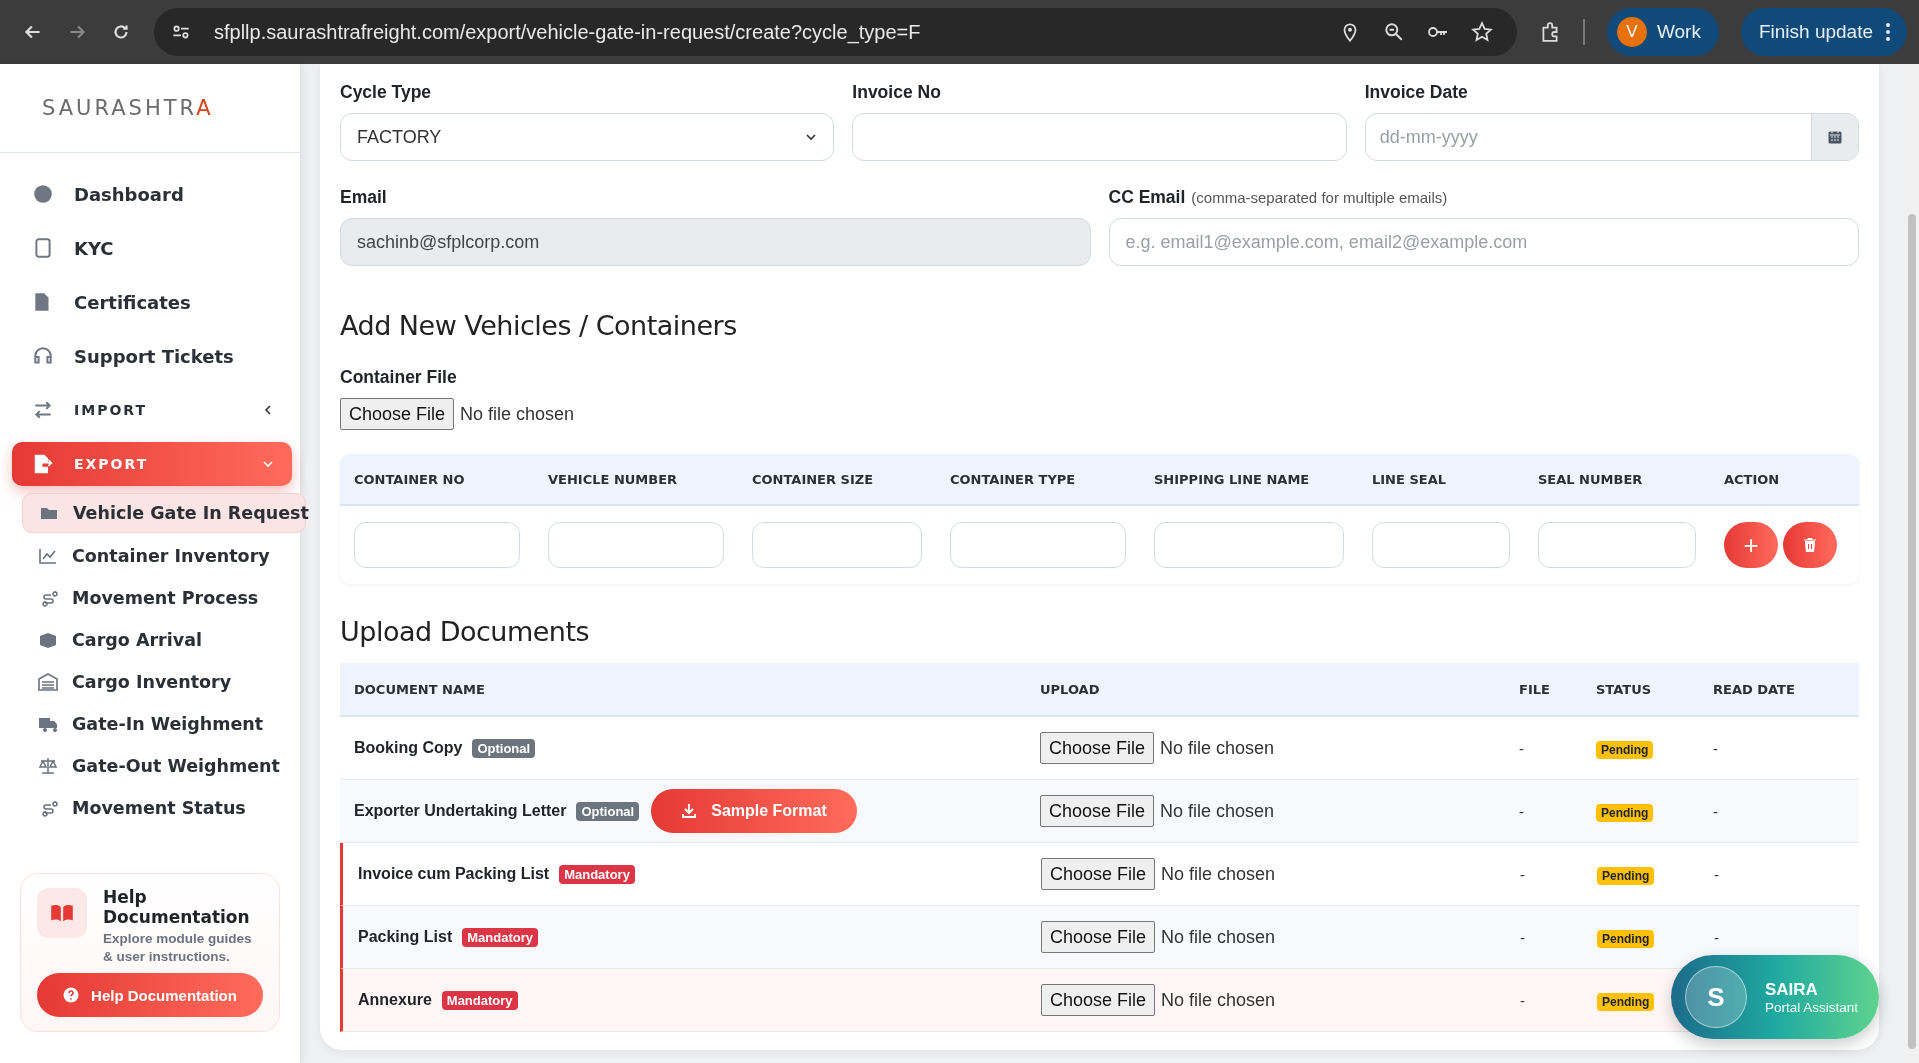 The width and height of the screenshot is (1919, 1063). I want to click on column-header: READ DATE, so click(1754, 689).